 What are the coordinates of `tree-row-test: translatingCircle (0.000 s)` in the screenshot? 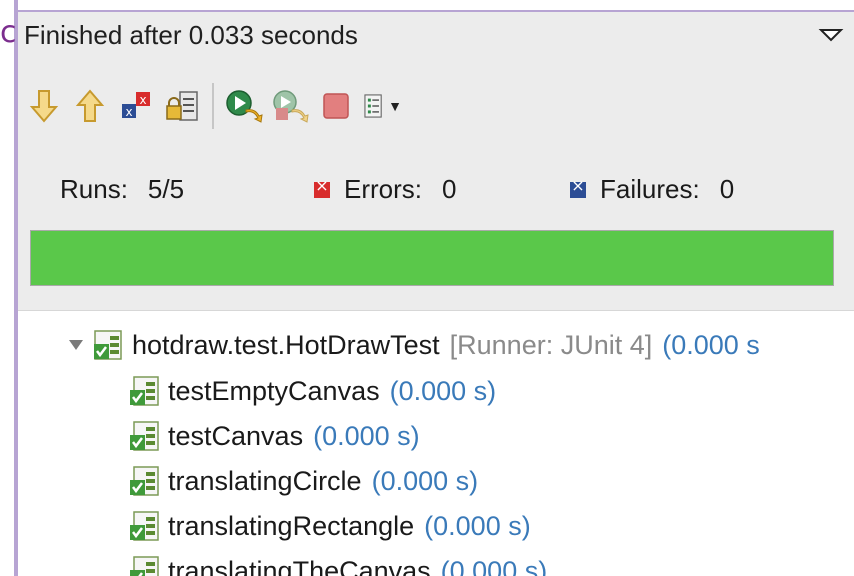 It's located at (303, 481).